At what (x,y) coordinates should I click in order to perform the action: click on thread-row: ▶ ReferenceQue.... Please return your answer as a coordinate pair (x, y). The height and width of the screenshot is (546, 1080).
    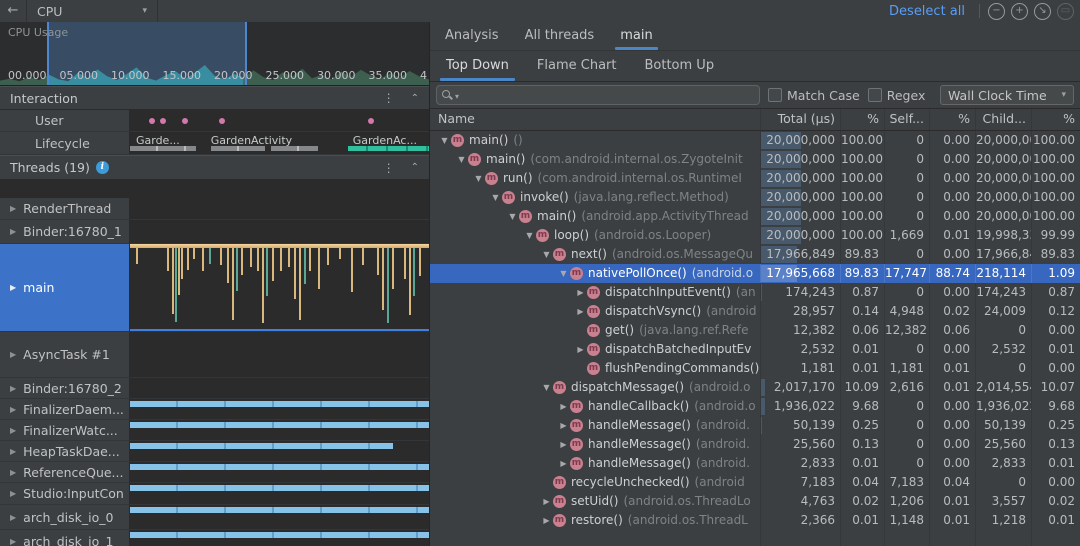
    Looking at the image, I should click on (214, 472).